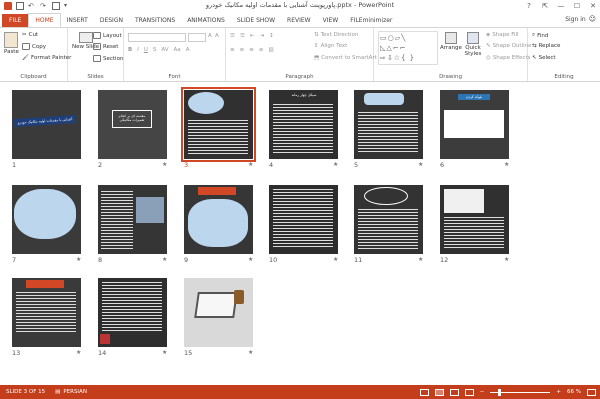  Describe the element at coordinates (574, 392) in the screenshot. I see `zoom-level: 66 %` at that location.